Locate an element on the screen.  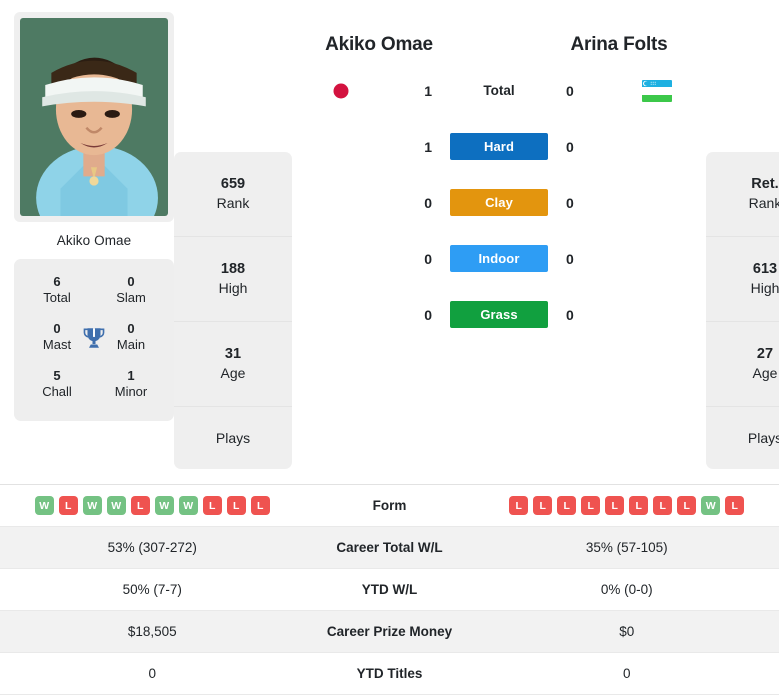
left-age-label: Age is located at coordinates (233, 372).